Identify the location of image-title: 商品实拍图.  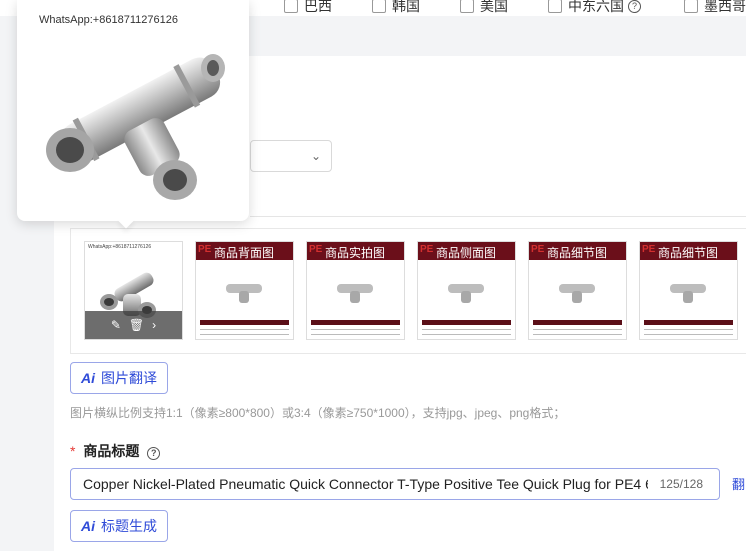
(355, 253).